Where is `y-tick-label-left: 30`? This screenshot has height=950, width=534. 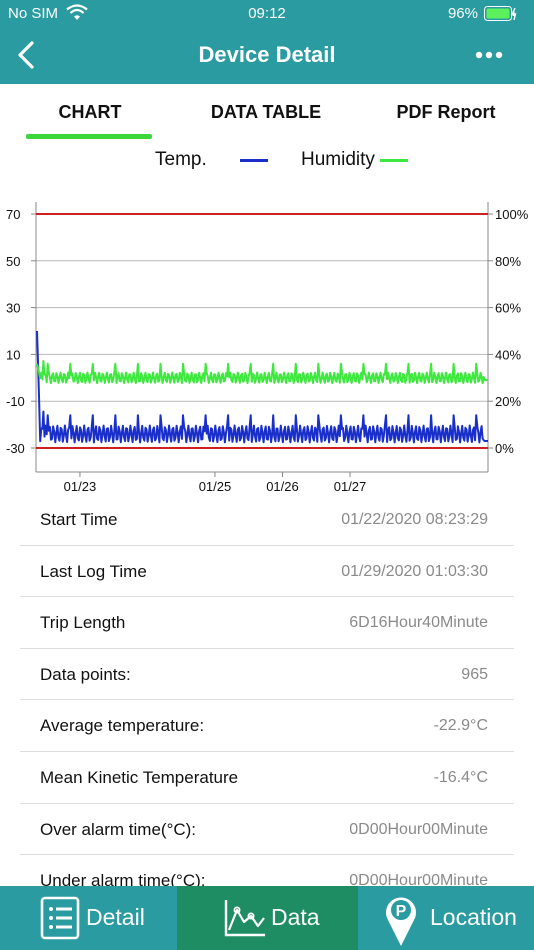 y-tick-label-left: 30 is located at coordinates (13, 308).